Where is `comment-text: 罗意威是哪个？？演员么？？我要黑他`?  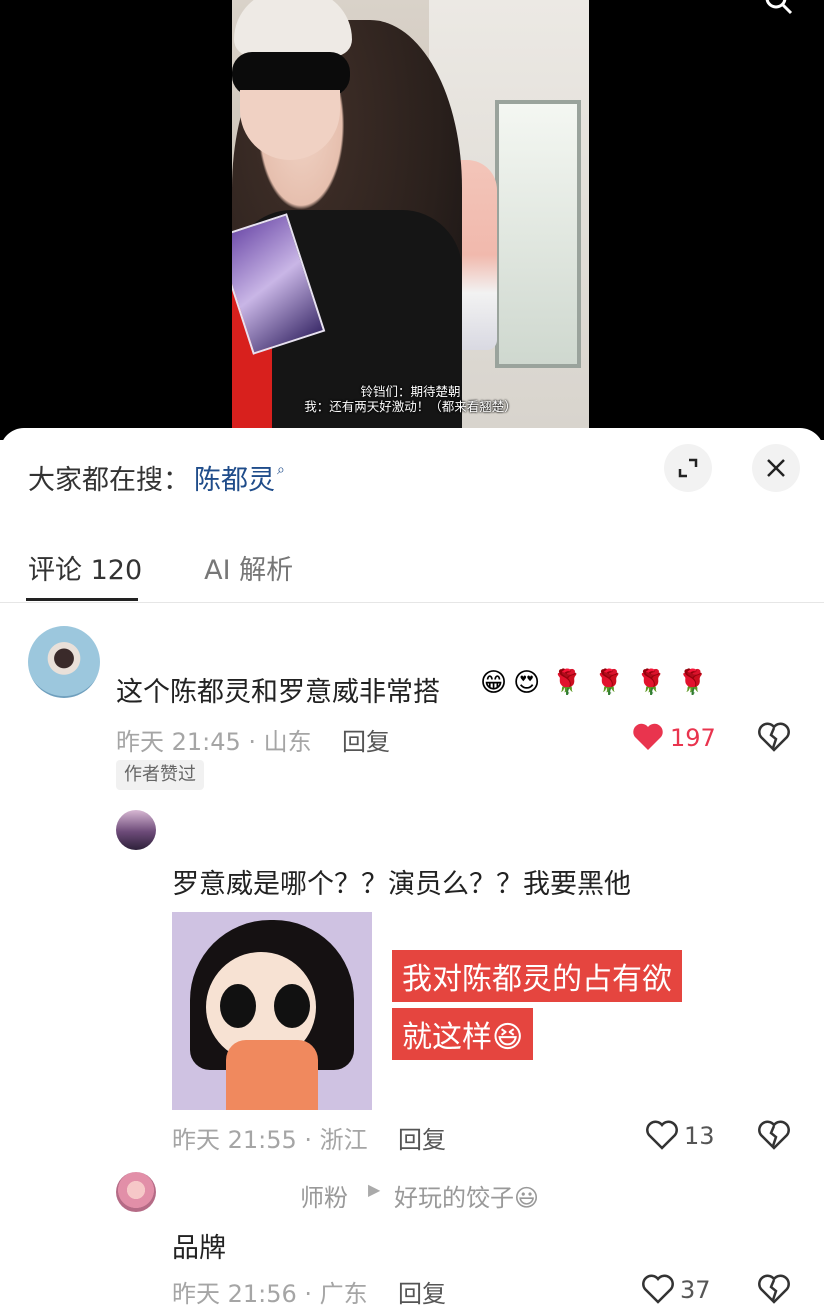
comment-text: 罗意威是哪个？？演员么？？我要黑他 is located at coordinates (401, 884).